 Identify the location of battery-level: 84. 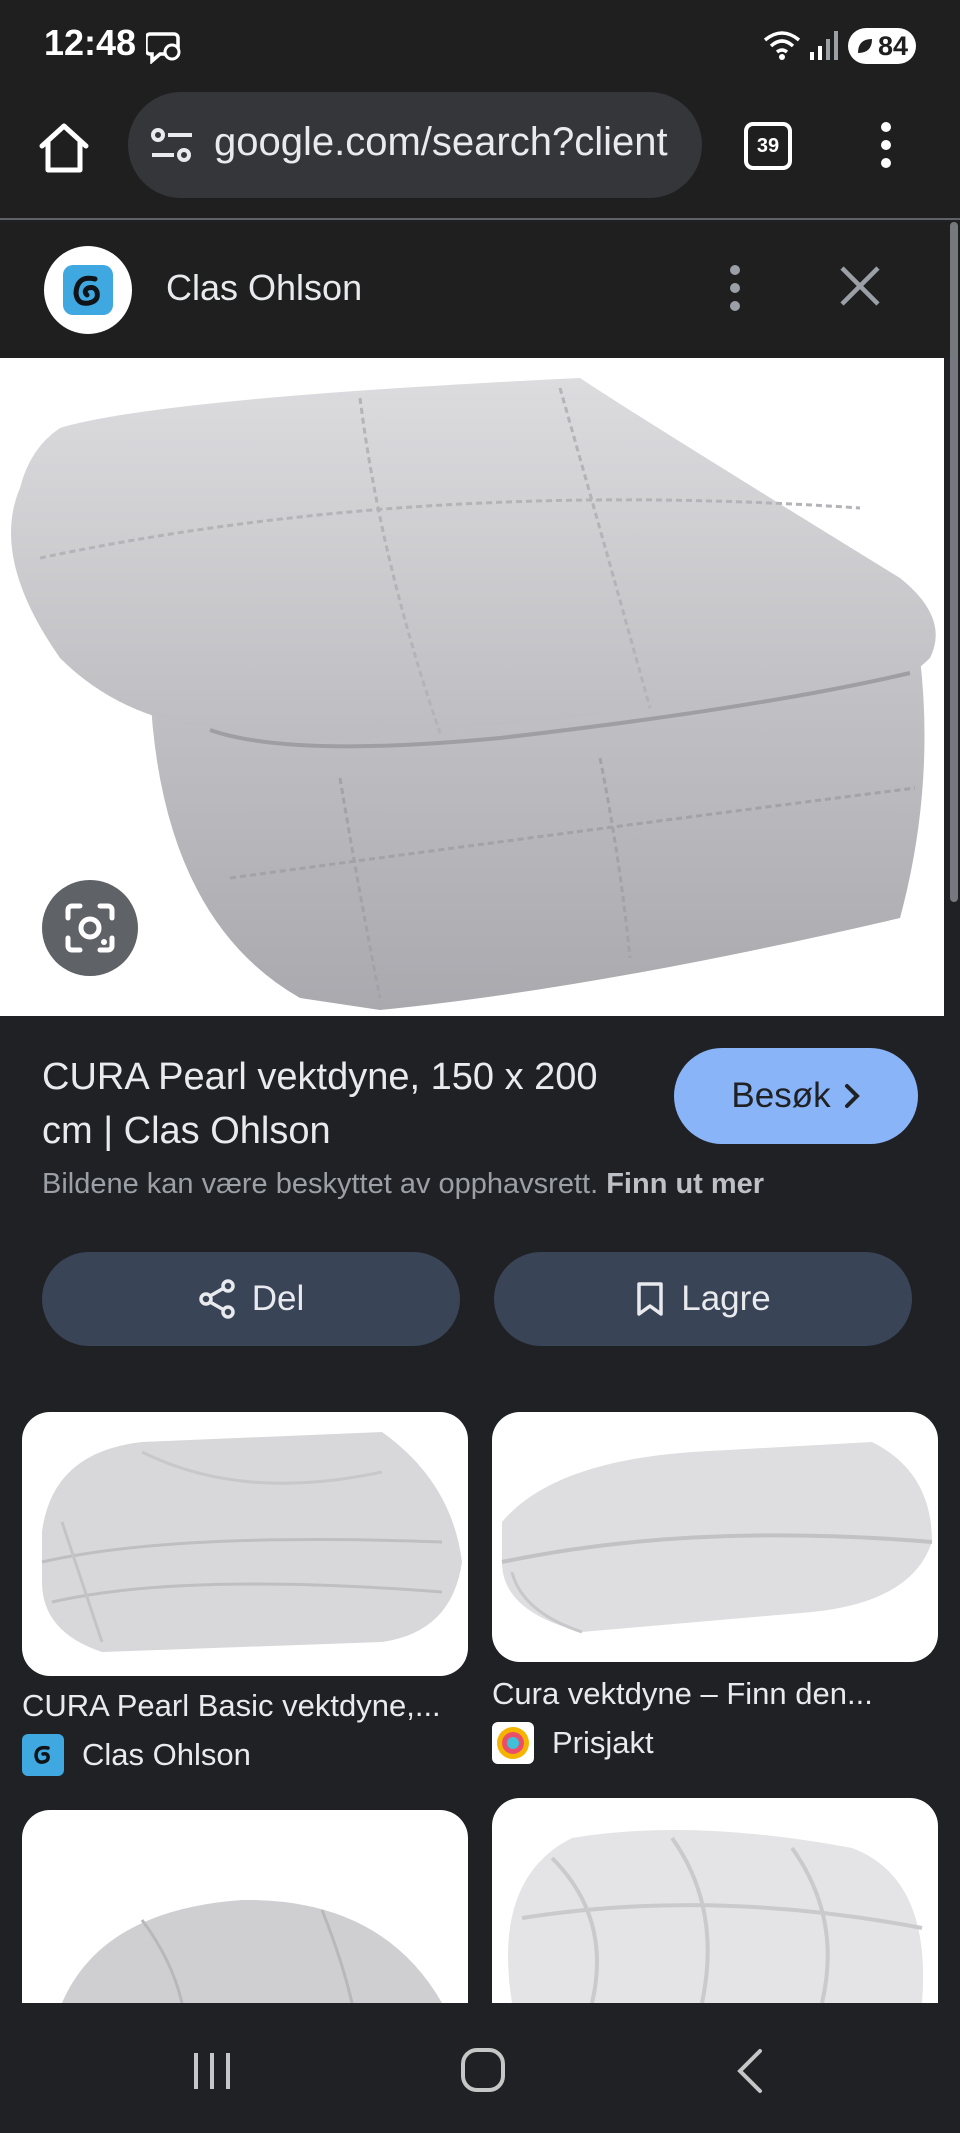
(892, 45).